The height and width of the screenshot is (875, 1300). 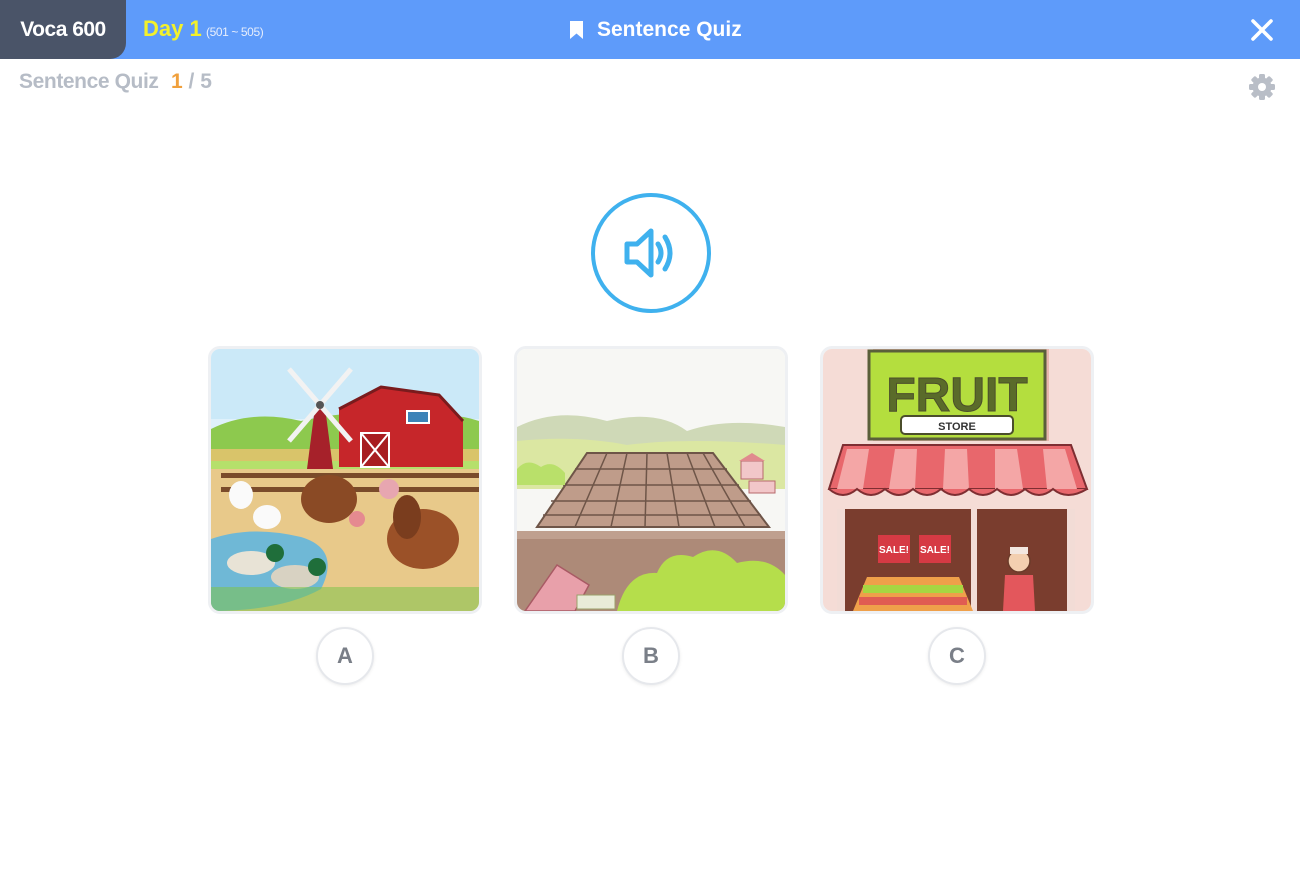 I want to click on day-range: (501 ~ 505), so click(x=235, y=32).